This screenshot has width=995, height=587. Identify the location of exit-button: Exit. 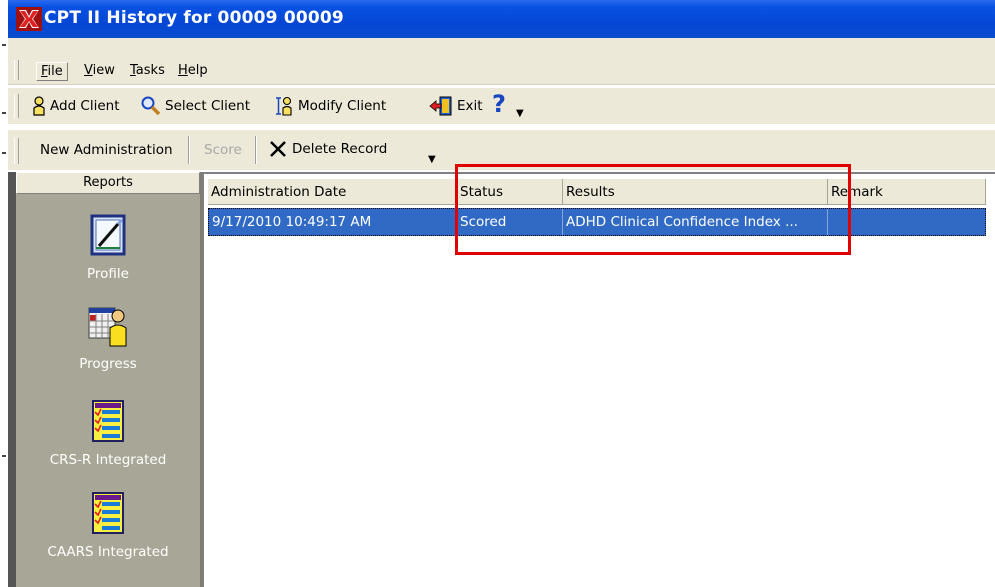
(456, 106).